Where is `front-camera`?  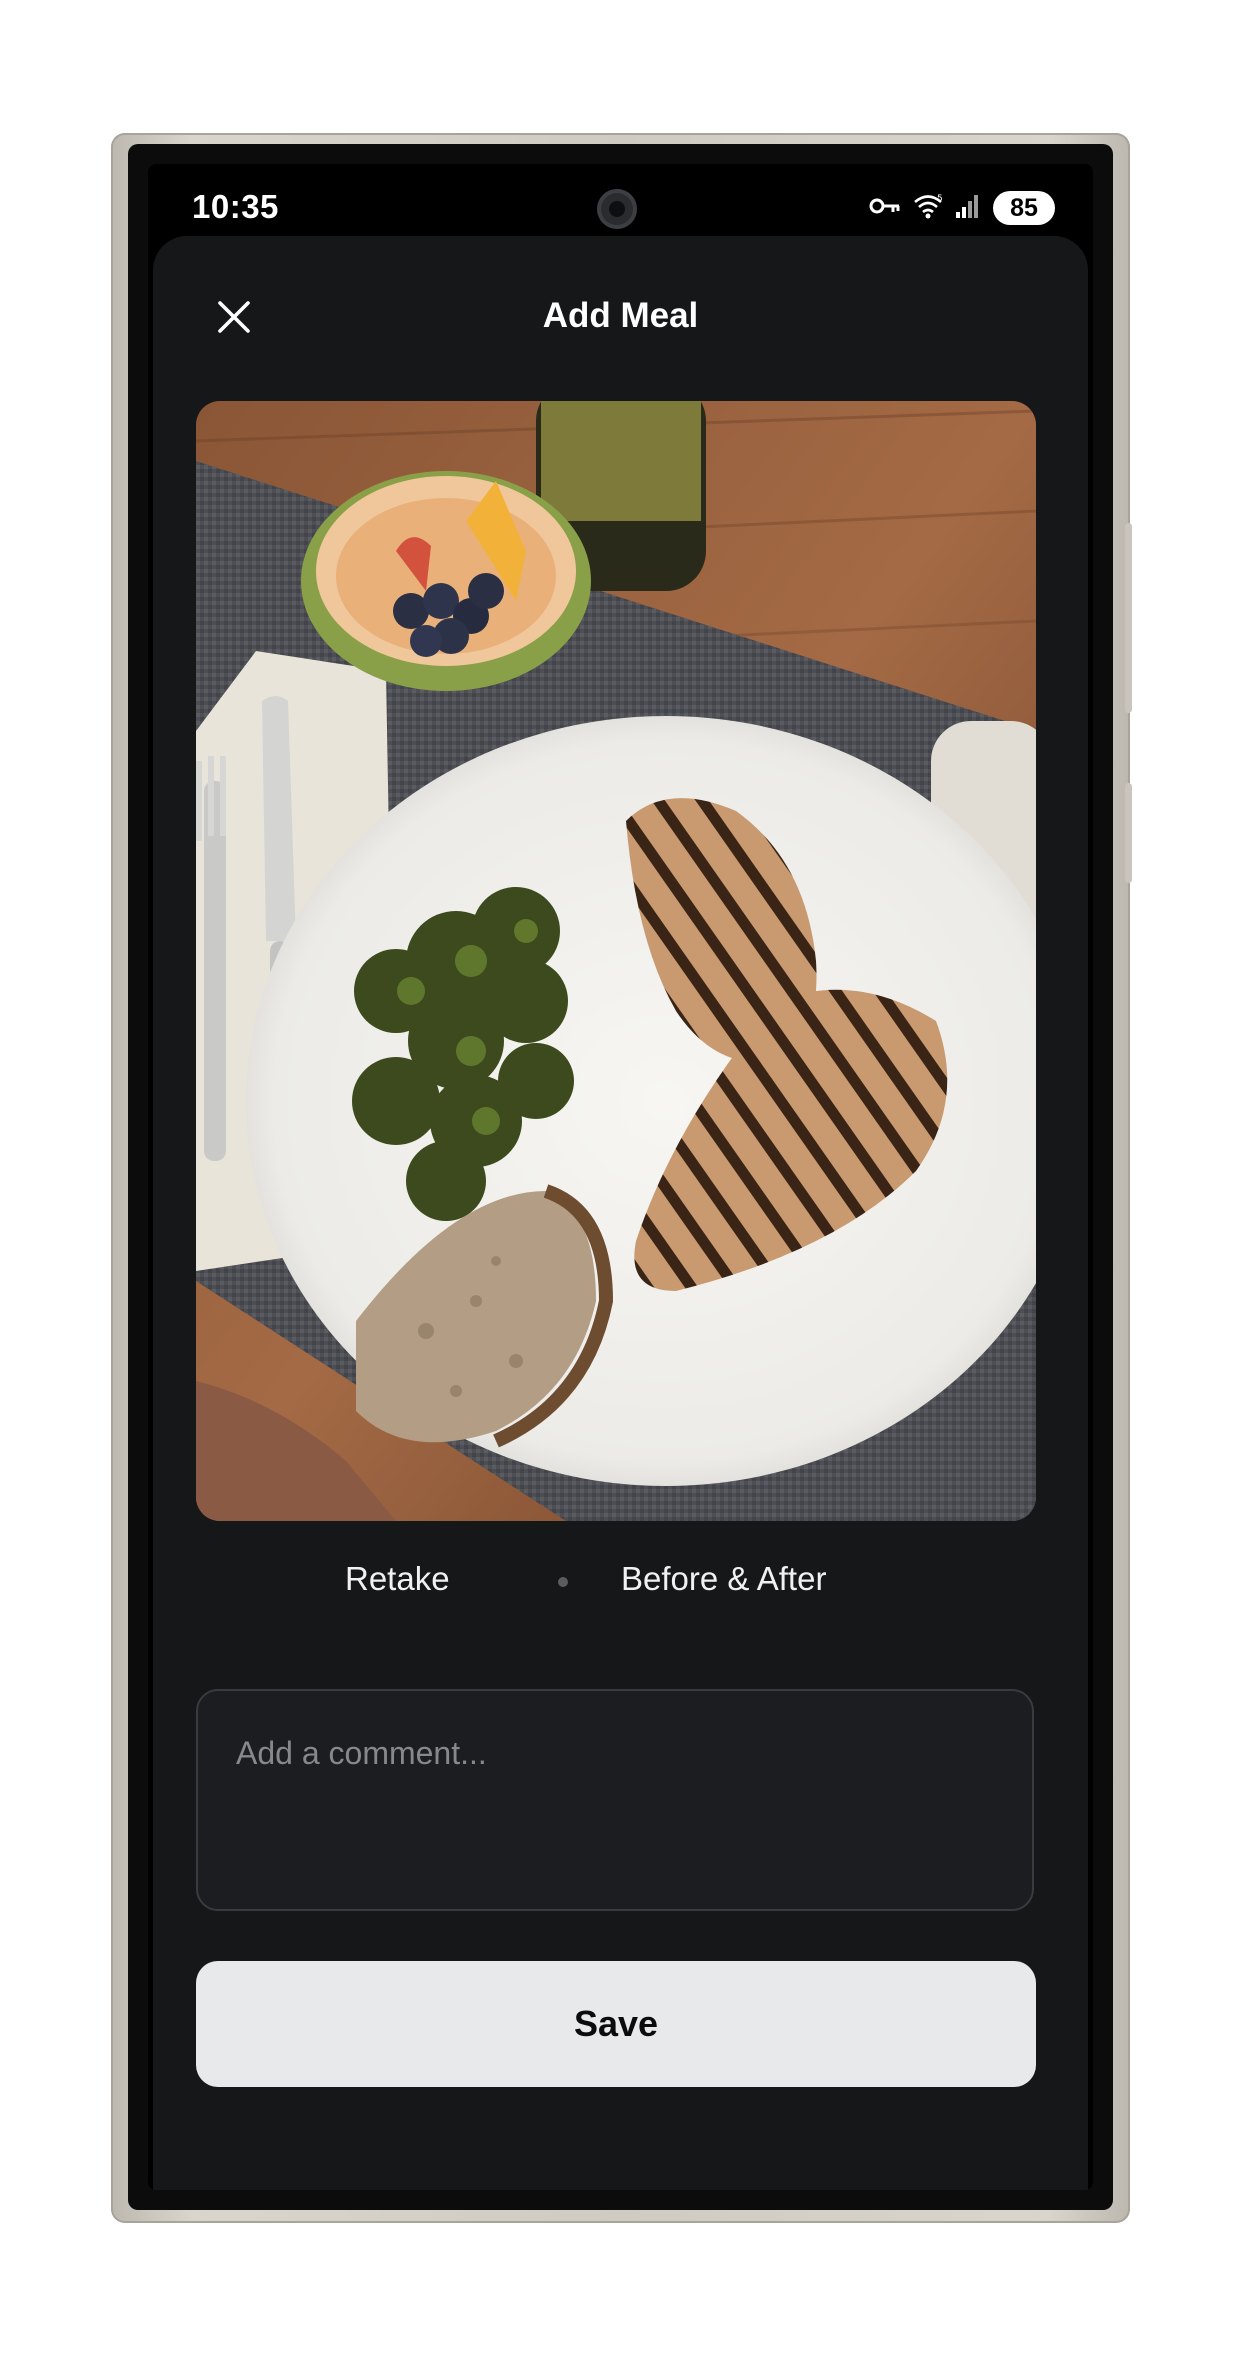 front-camera is located at coordinates (617, 209).